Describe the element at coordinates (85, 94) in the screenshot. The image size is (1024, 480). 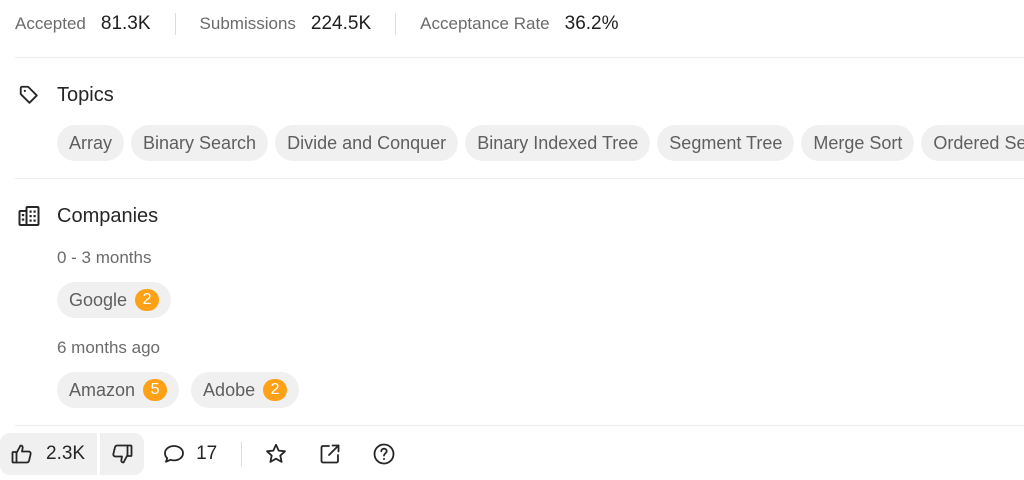
I see `topics-title: Topics` at that location.